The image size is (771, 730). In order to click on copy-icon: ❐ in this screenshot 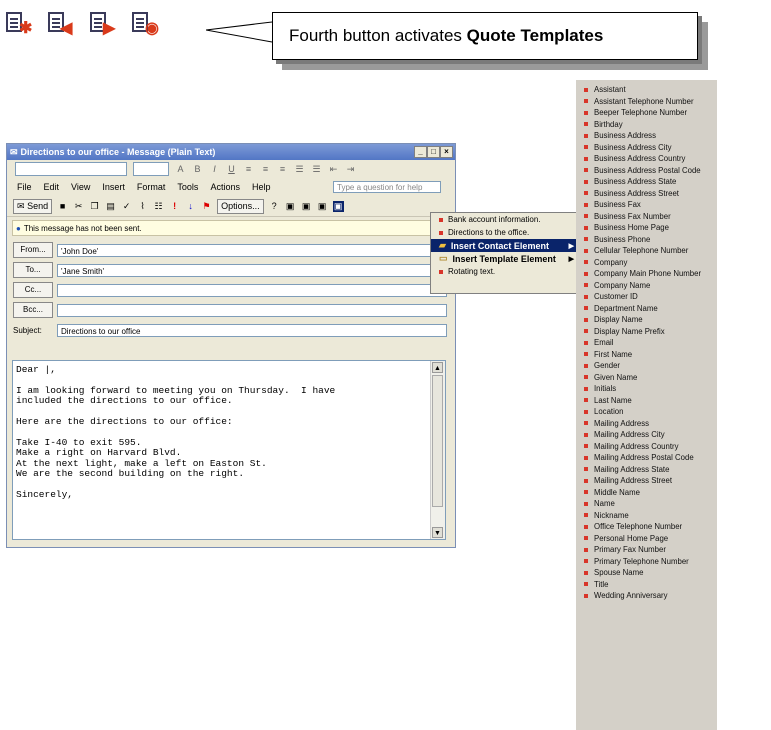, I will do `click(94, 206)`.